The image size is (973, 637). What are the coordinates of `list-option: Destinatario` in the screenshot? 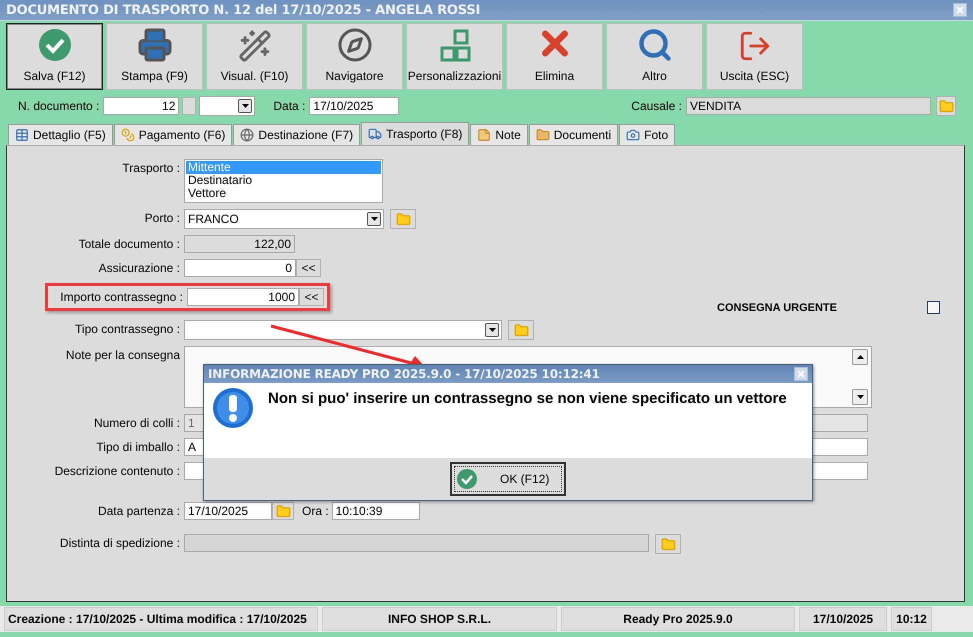 It's located at (283, 180).